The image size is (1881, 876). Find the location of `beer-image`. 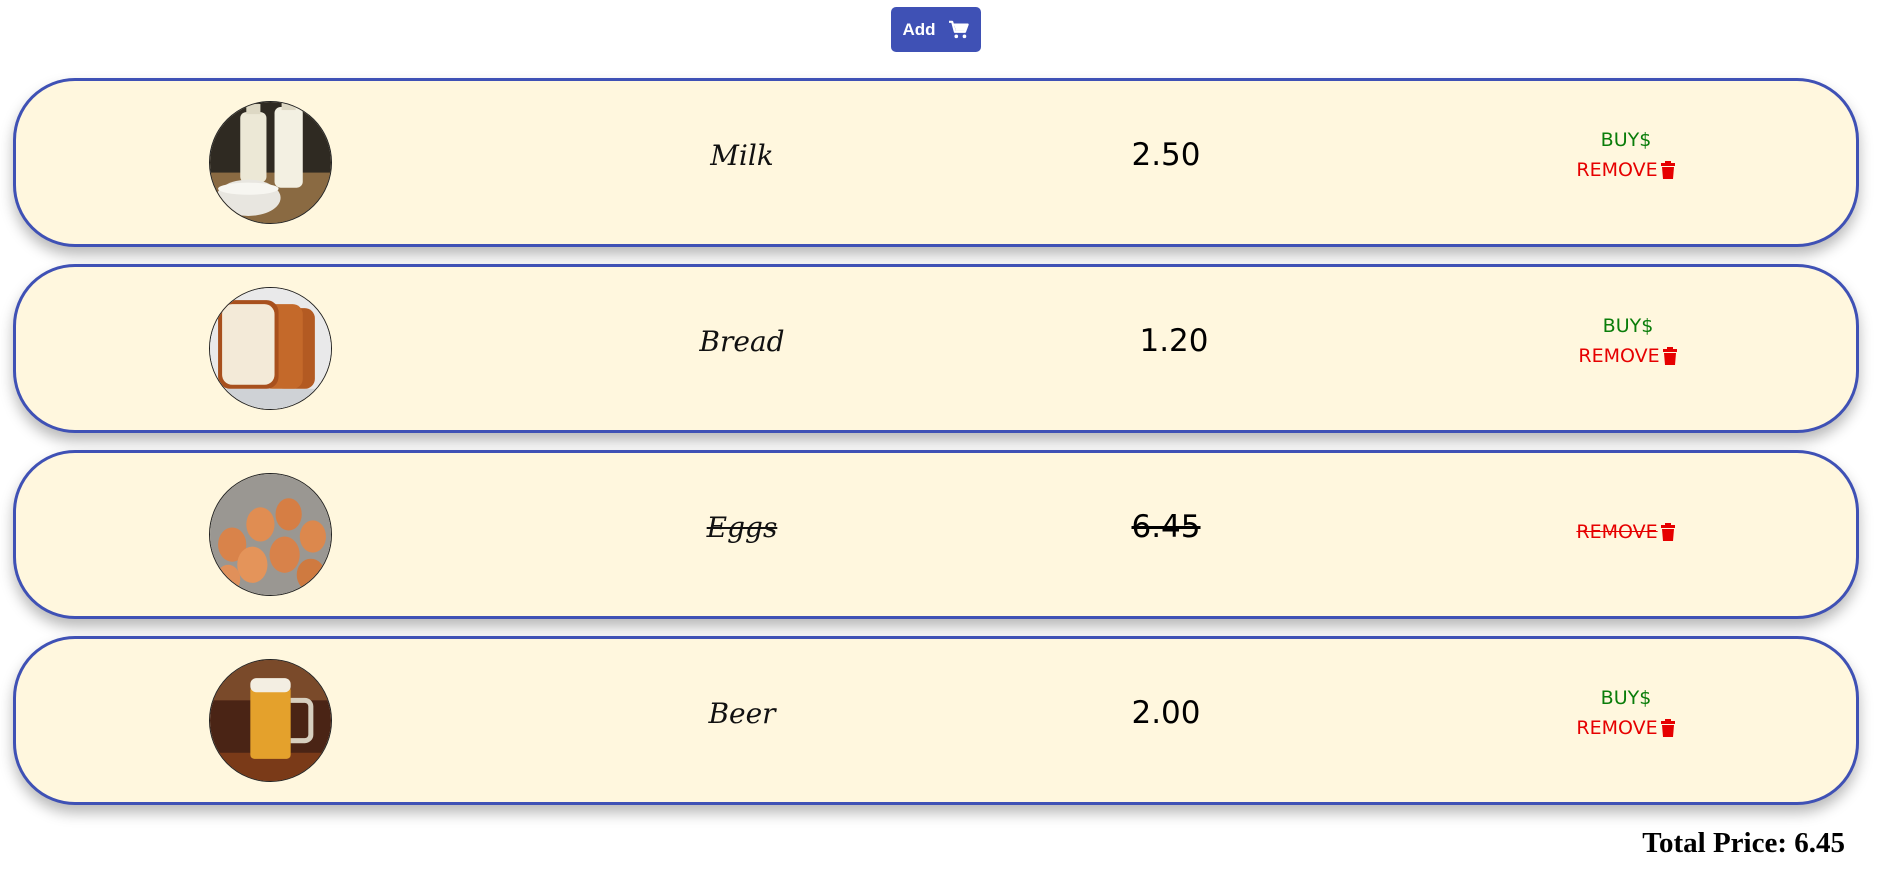

beer-image is located at coordinates (270, 720).